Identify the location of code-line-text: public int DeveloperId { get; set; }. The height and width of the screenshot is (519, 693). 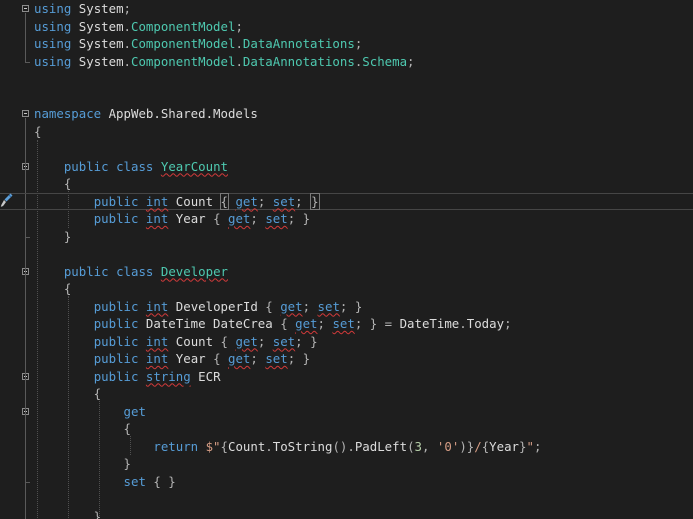
(198, 307).